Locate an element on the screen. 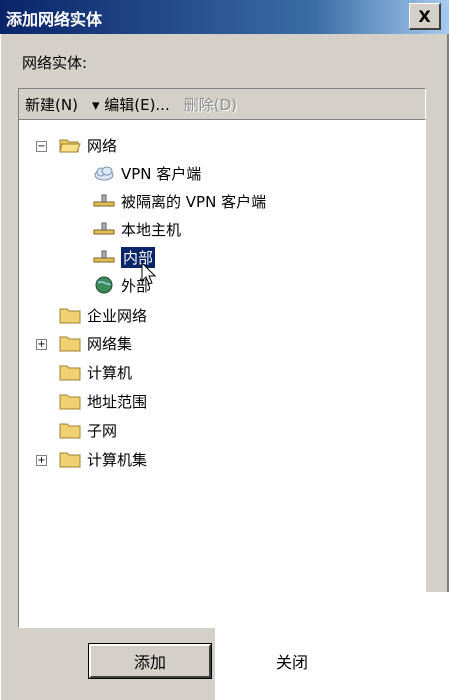 This screenshot has height=700, width=449. tree-node-networks: 网络 is located at coordinates (88, 145).